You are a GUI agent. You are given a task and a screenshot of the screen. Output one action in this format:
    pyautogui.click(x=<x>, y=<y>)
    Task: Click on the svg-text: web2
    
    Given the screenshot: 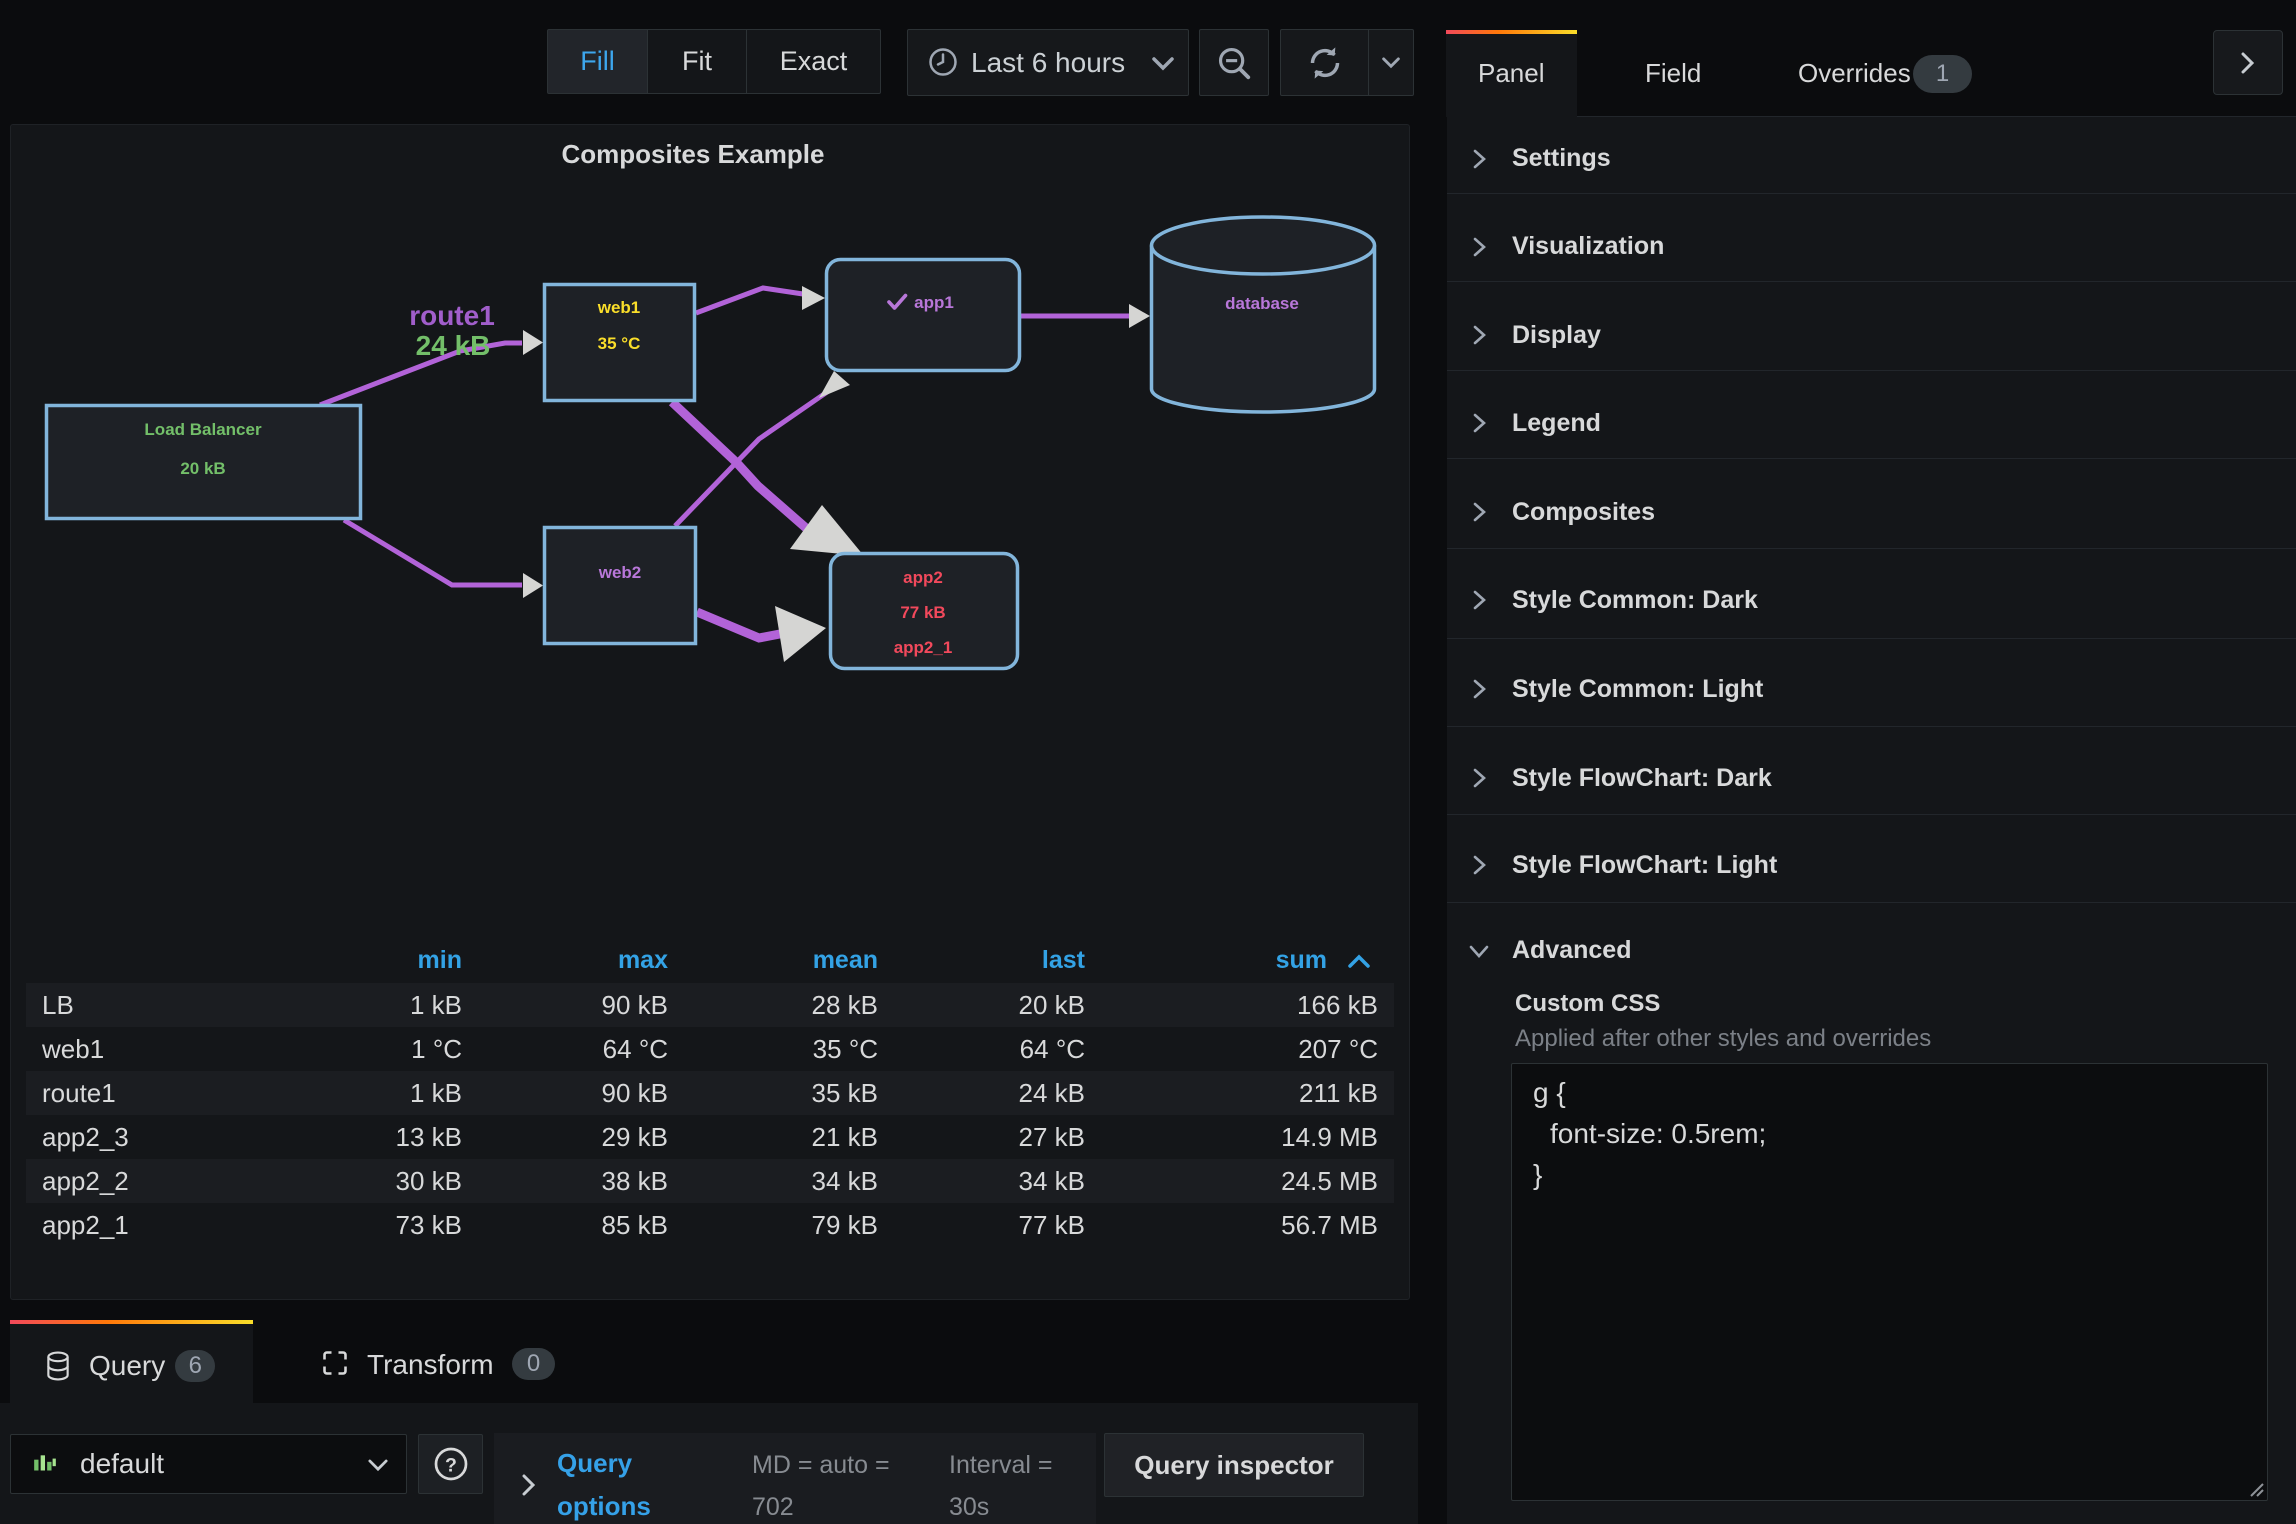 What is the action you would take?
    pyautogui.click(x=620, y=572)
    